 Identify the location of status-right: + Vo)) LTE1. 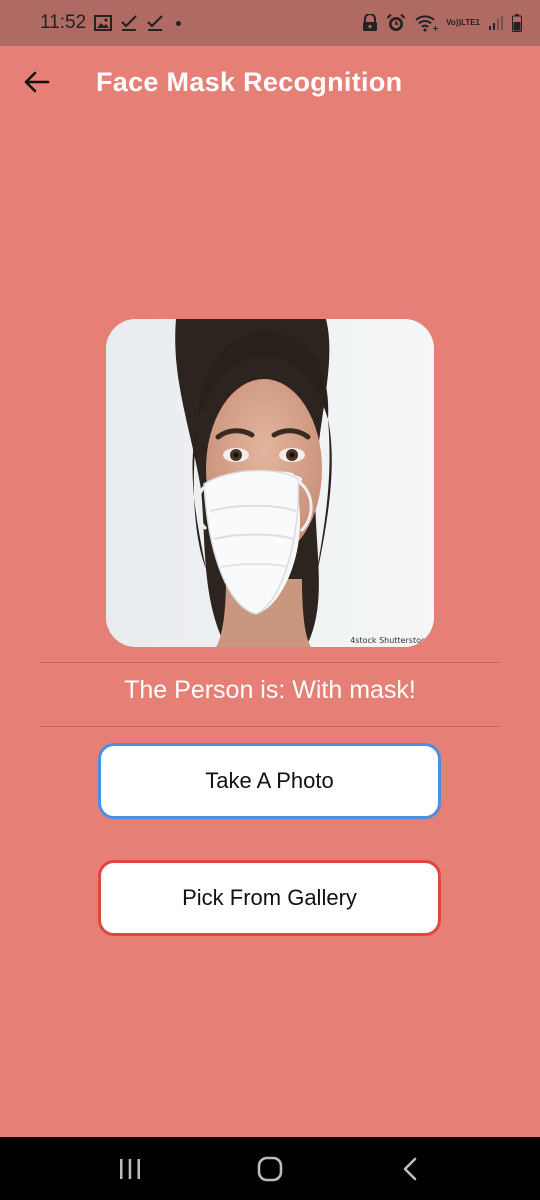
(442, 23).